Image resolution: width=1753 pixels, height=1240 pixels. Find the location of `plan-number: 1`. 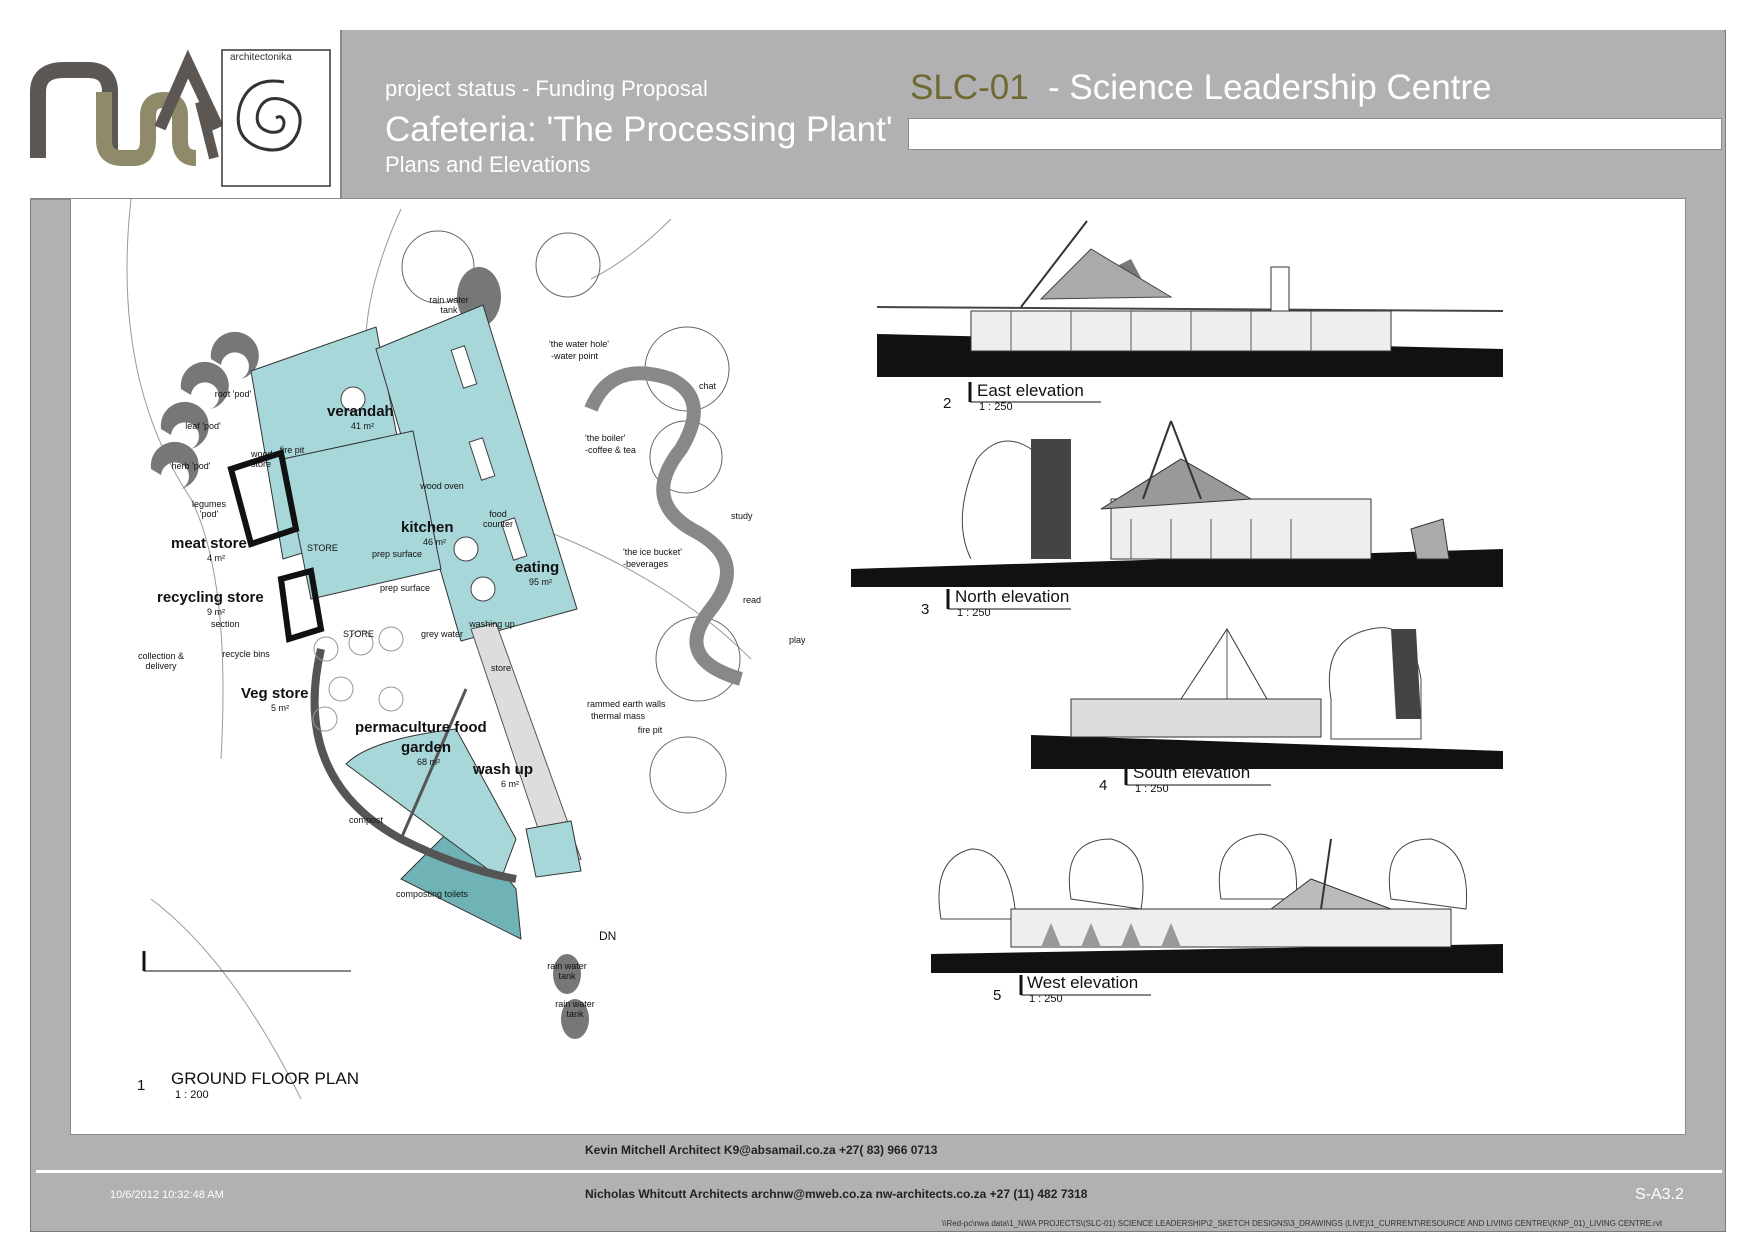

plan-number: 1 is located at coordinates (141, 1085).